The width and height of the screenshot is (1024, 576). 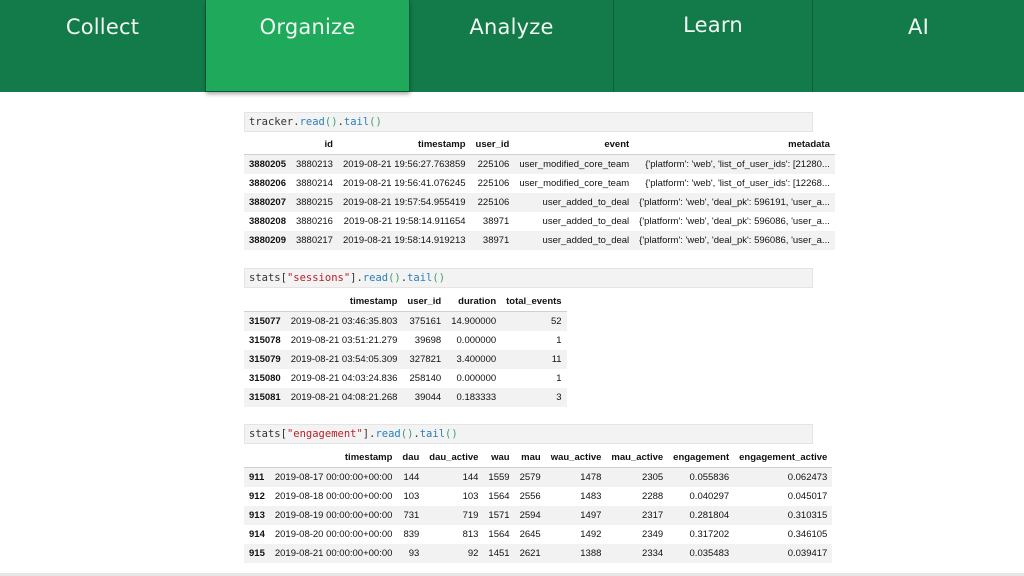 I want to click on table-cell: 11, so click(x=556, y=359).